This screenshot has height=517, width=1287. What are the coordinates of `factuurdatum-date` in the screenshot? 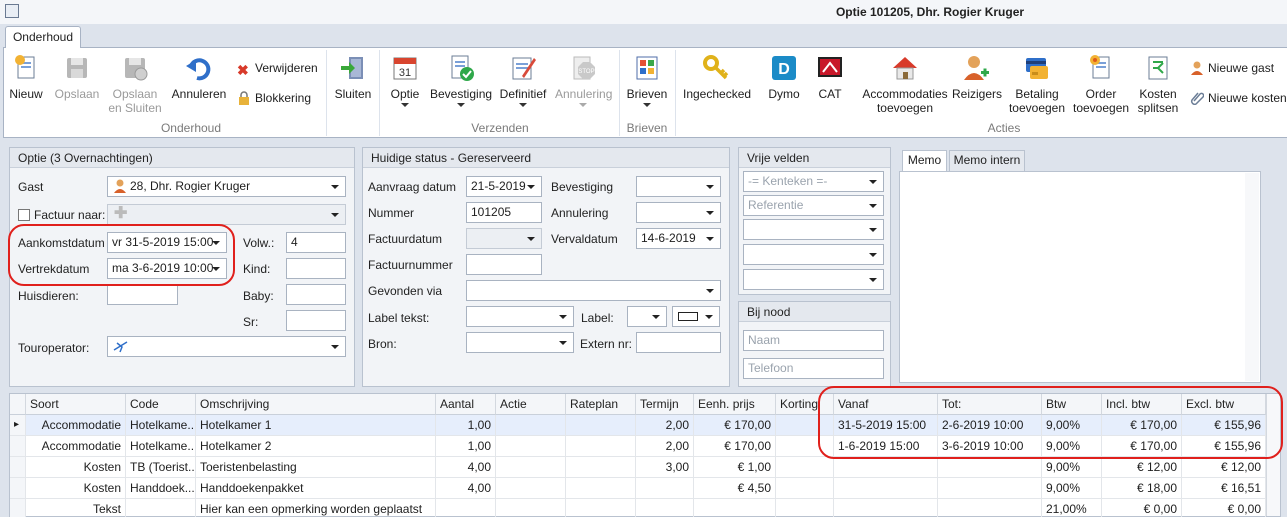 It's located at (504, 238).